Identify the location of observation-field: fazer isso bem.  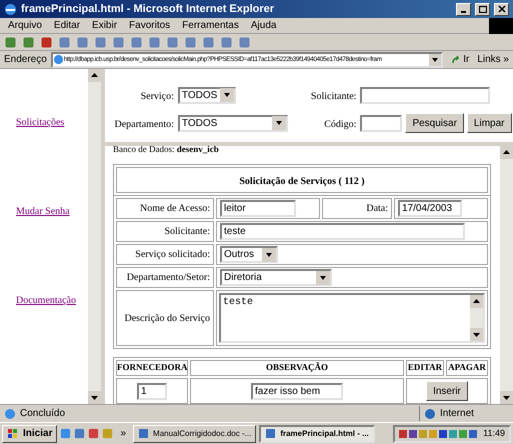
(297, 391).